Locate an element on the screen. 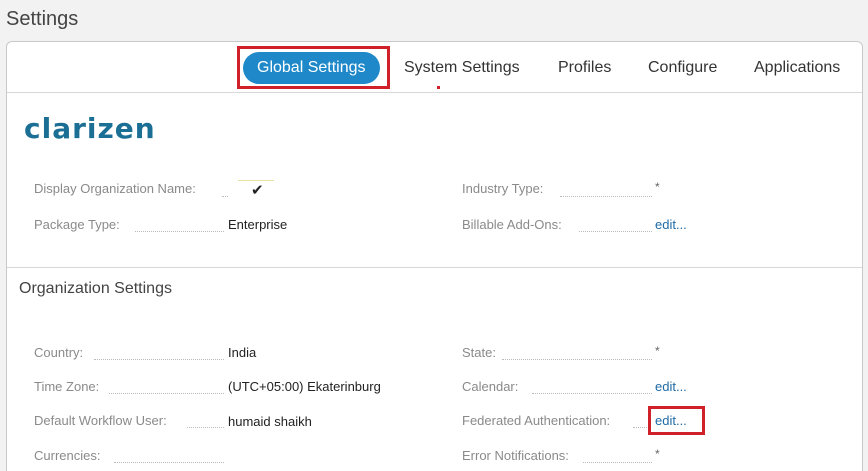 The image size is (868, 471). tab-profiles: Profiles is located at coordinates (584, 68).